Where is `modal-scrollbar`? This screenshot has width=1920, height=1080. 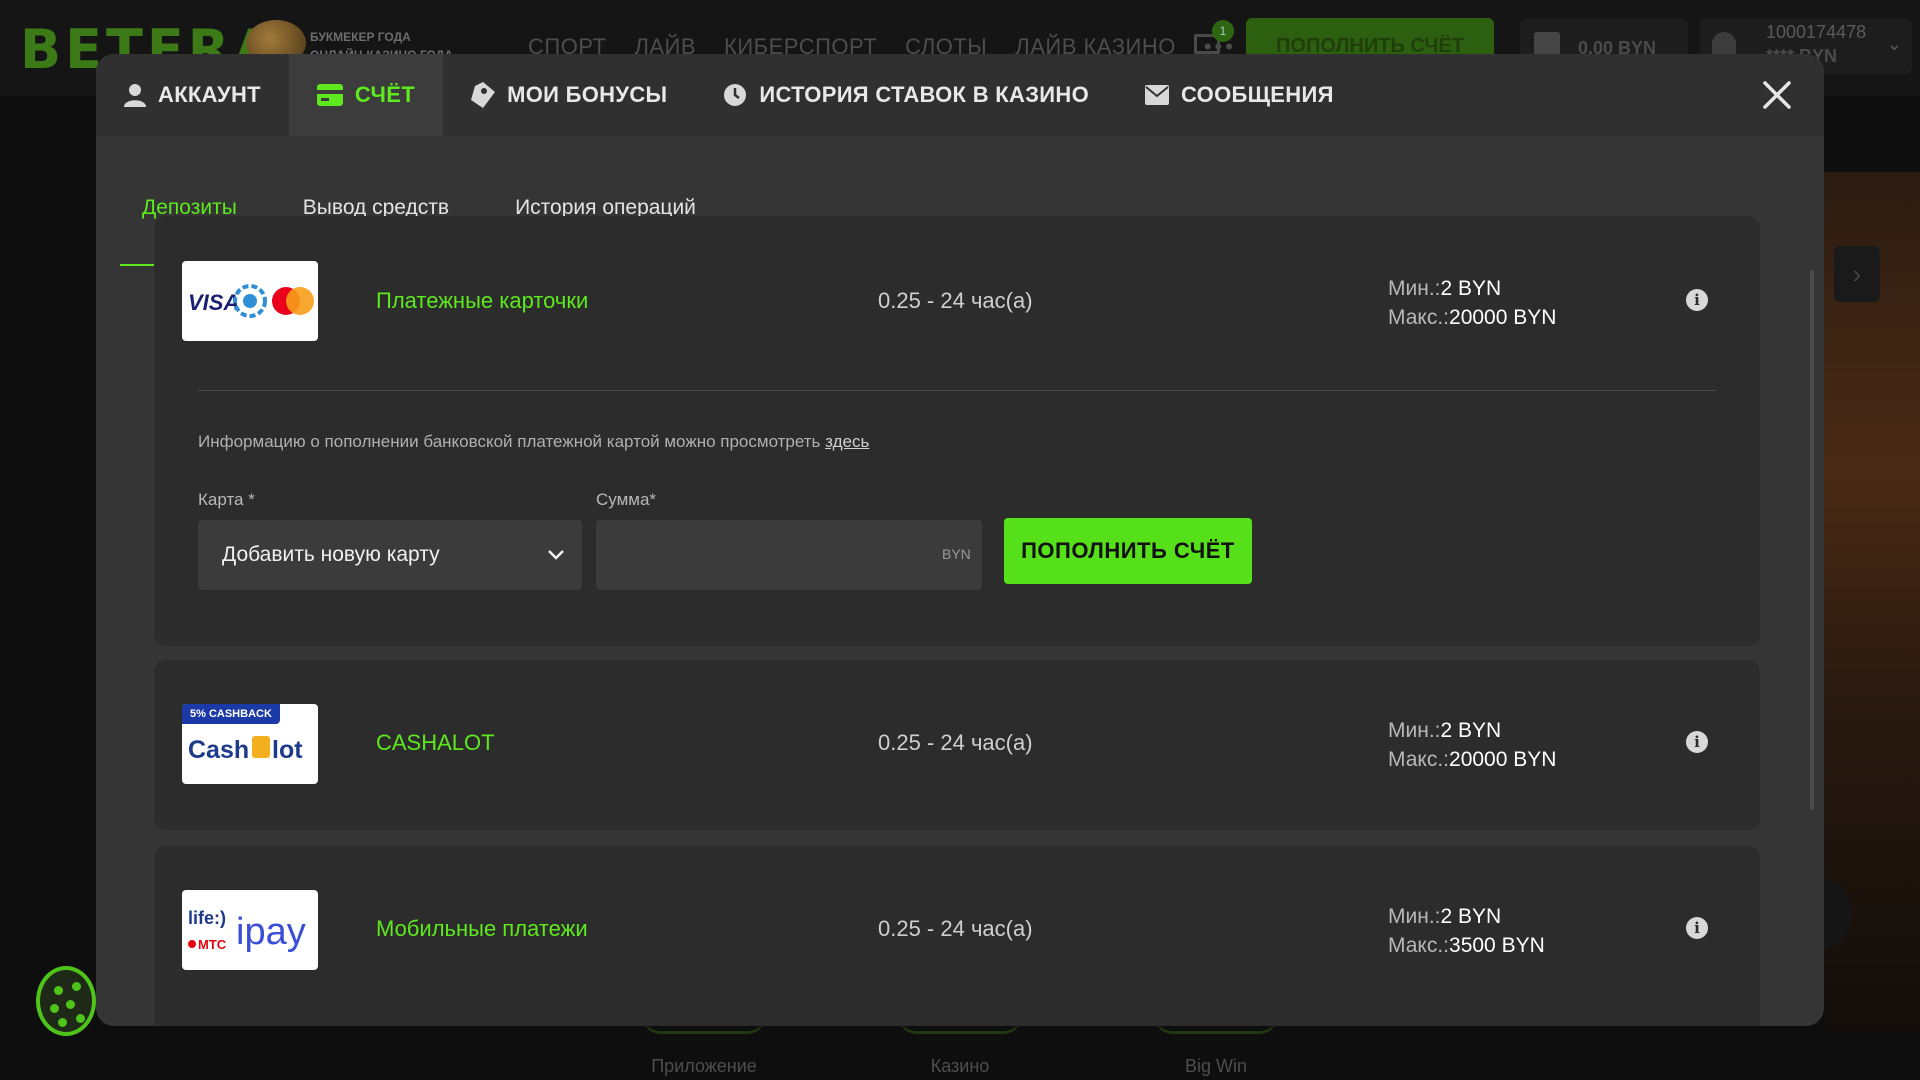 modal-scrollbar is located at coordinates (1812, 540).